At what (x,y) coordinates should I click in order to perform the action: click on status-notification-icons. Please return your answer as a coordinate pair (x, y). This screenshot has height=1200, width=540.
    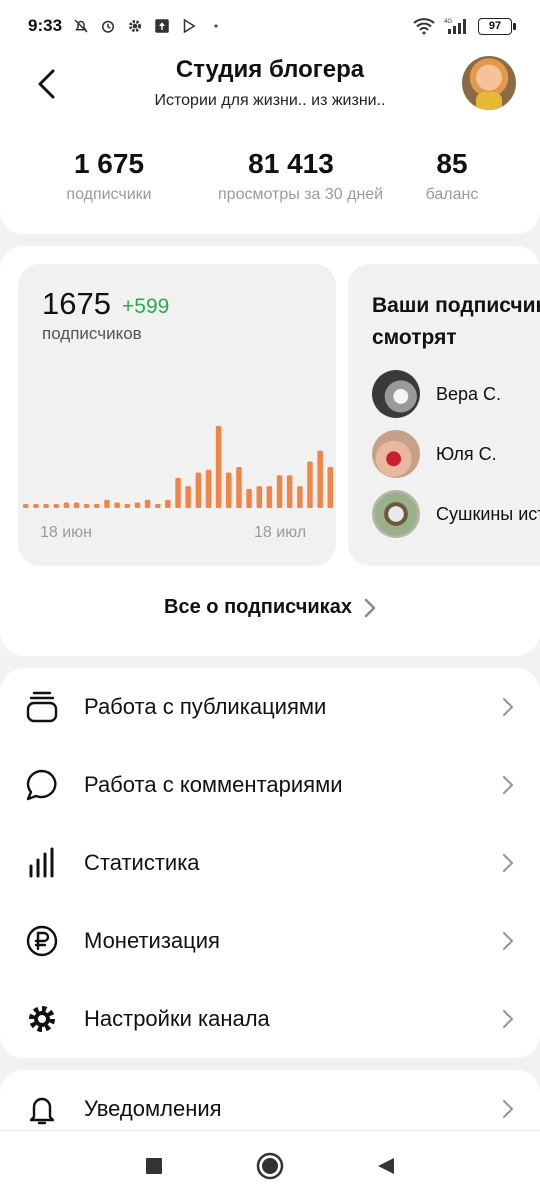
    Looking at the image, I should click on (148, 26).